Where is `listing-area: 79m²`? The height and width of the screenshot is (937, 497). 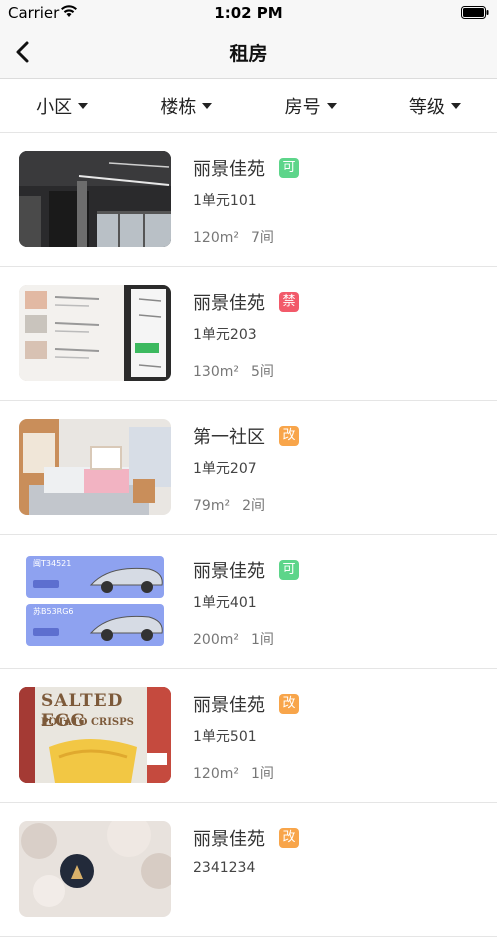 listing-area: 79m² is located at coordinates (212, 506).